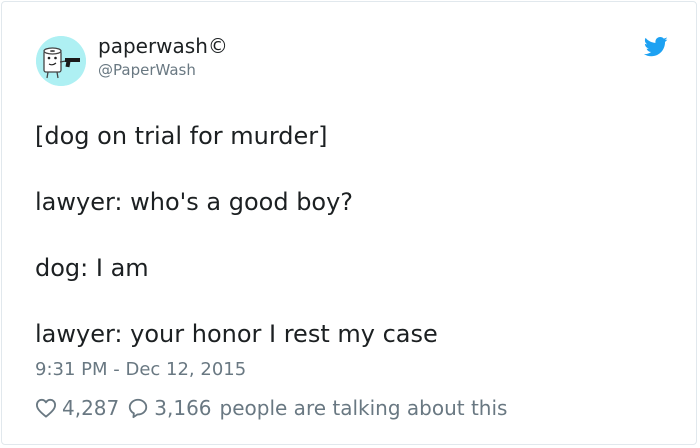 The image size is (700, 448). What do you see at coordinates (91, 408) in the screenshot?
I see `like-count: 4,287` at bounding box center [91, 408].